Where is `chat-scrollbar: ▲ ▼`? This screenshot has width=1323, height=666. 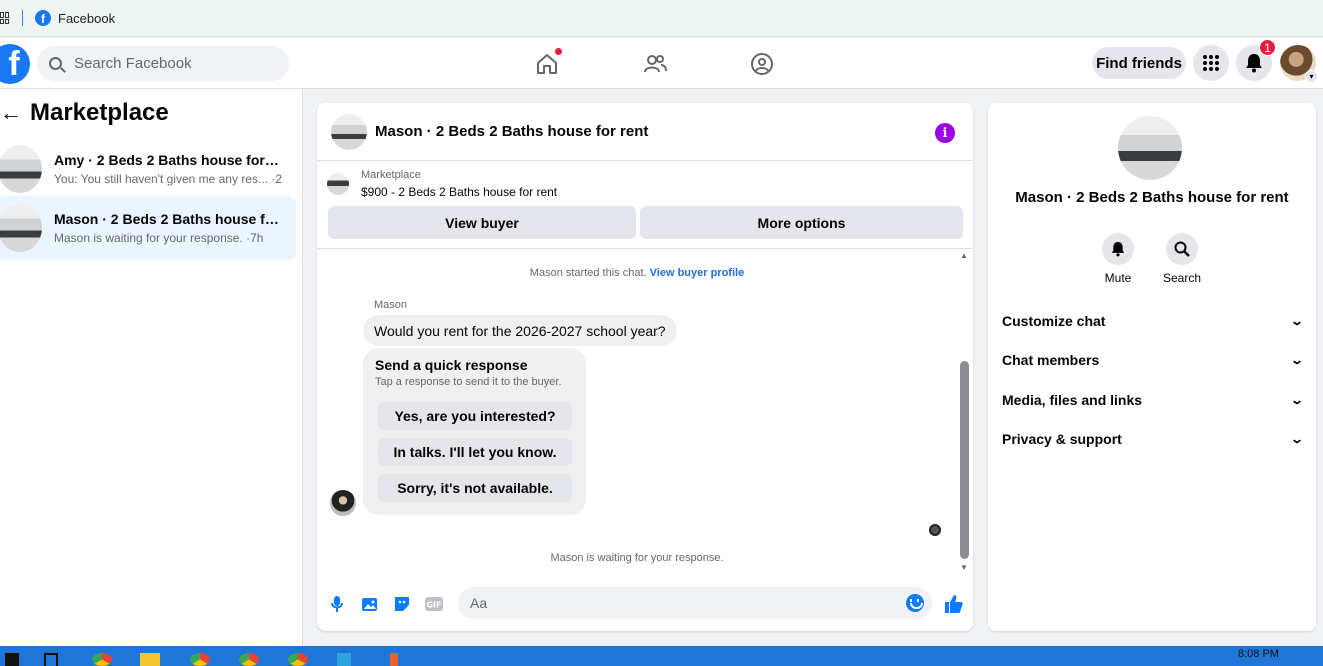 chat-scrollbar: ▲ ▼ is located at coordinates (964, 412).